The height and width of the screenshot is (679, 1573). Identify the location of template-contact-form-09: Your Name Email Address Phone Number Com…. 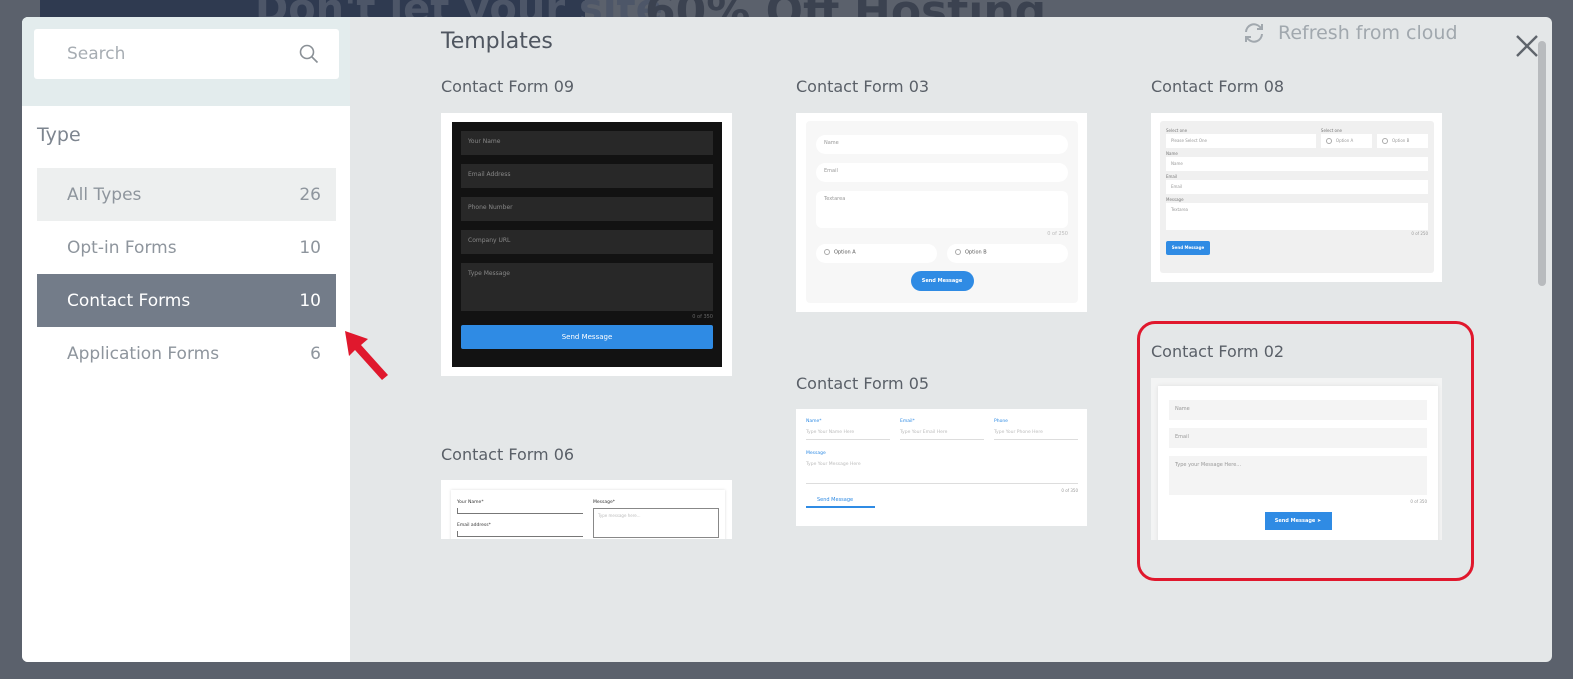
(586, 244).